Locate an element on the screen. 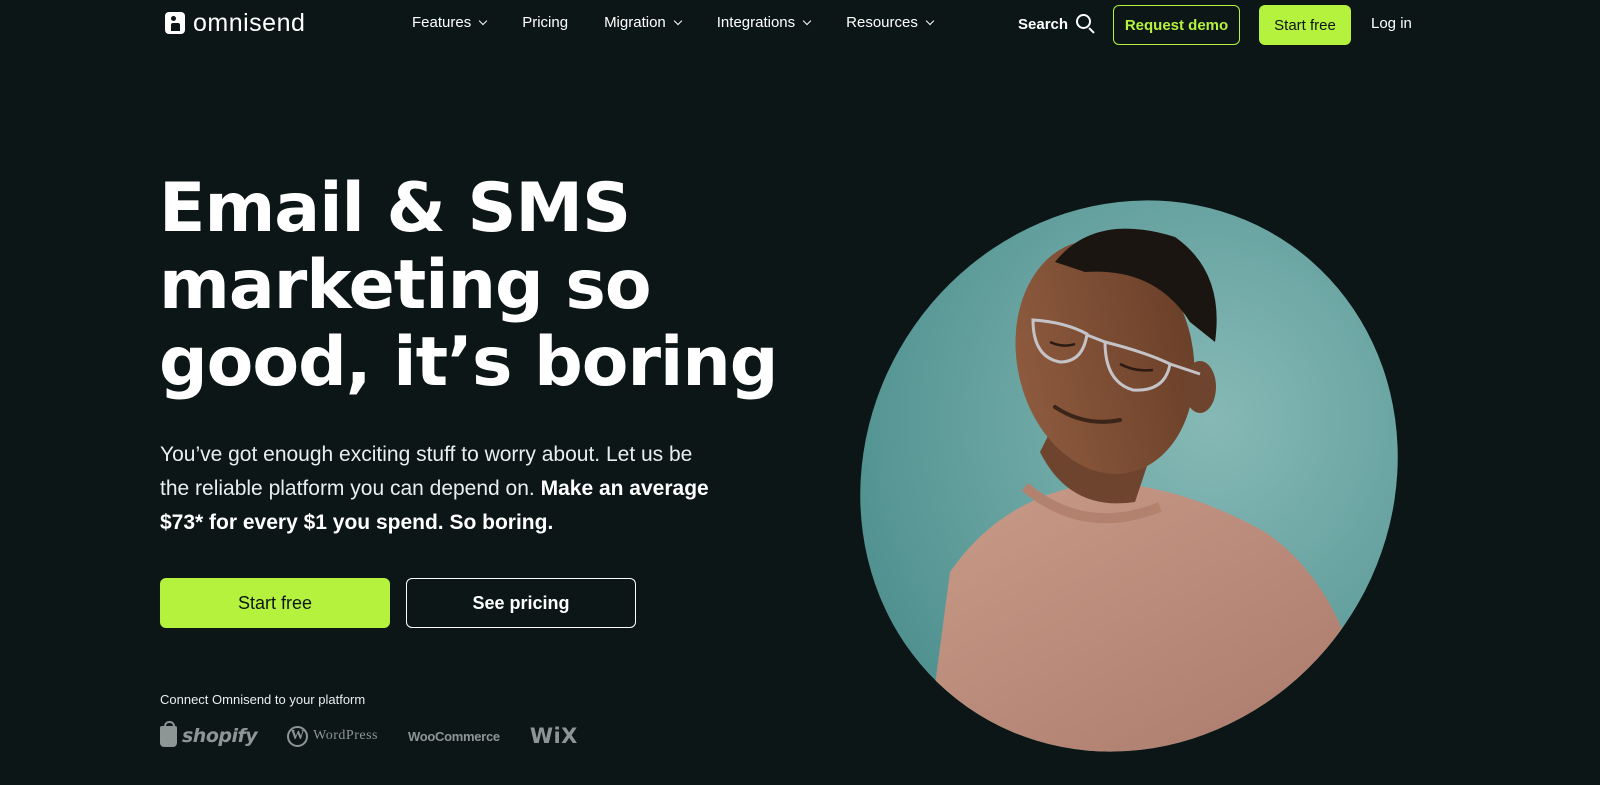 The image size is (1600, 785). menu-item-integrations: Integrations is located at coordinates (764, 22).